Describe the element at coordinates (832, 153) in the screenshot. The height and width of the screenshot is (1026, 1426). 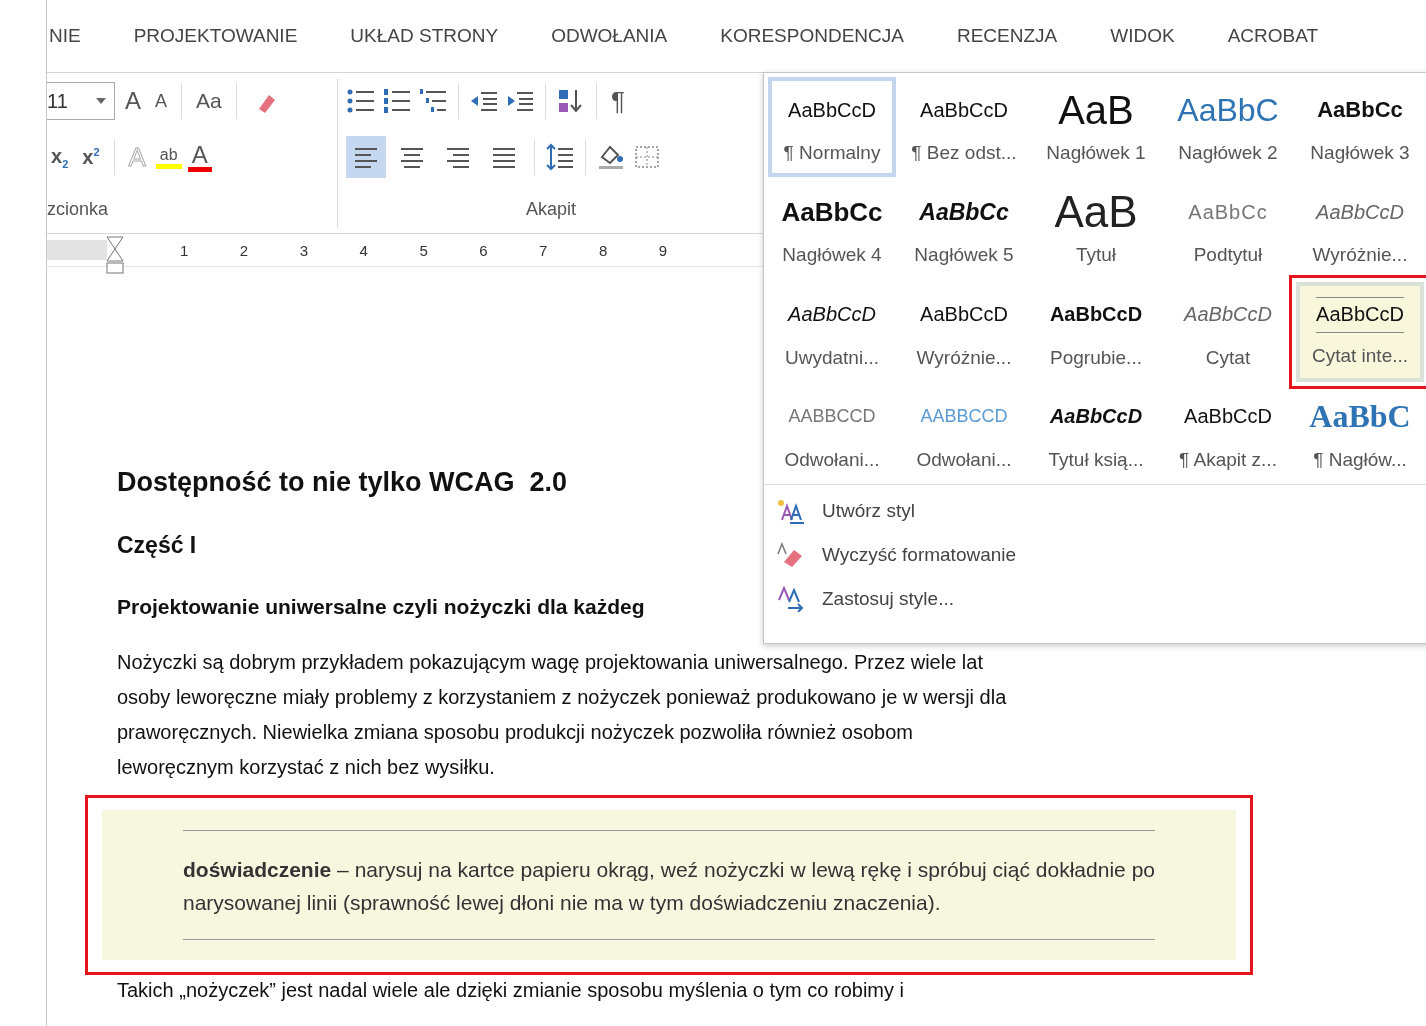
I see `style-name: ¶ Normalny` at that location.